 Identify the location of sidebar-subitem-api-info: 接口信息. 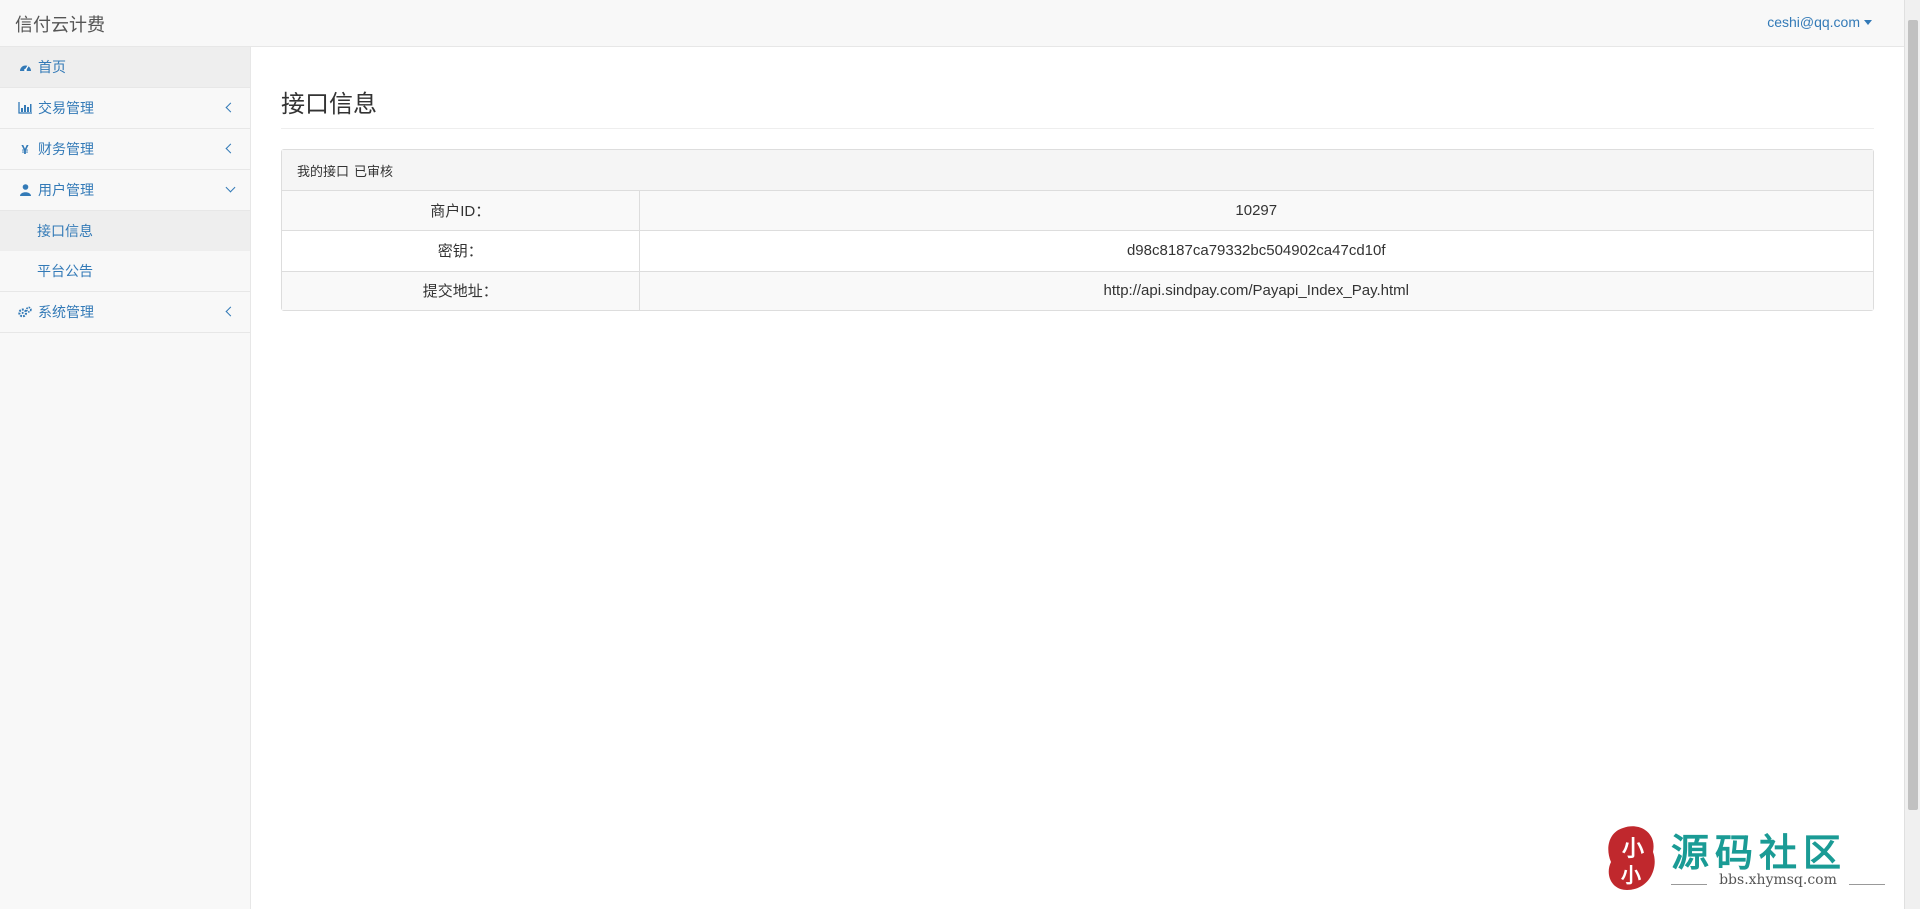
(125, 231).